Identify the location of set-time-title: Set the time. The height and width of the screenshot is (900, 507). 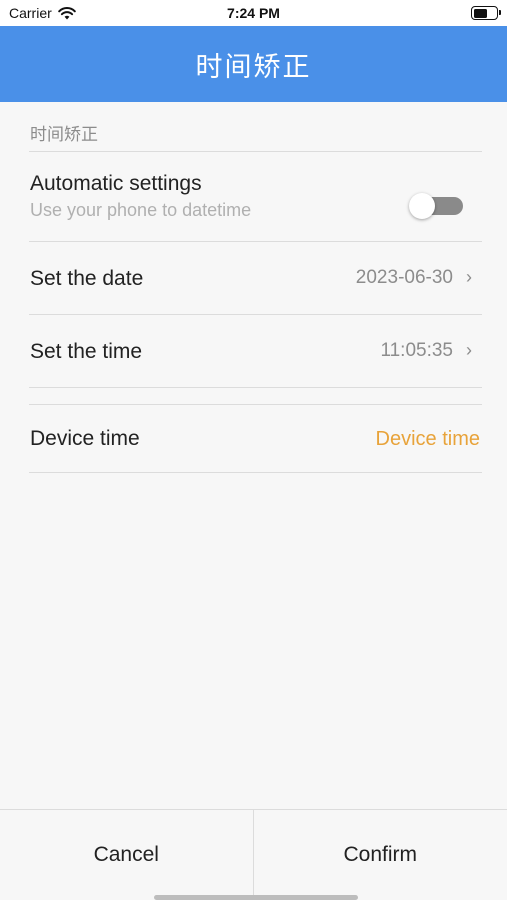
(86, 351).